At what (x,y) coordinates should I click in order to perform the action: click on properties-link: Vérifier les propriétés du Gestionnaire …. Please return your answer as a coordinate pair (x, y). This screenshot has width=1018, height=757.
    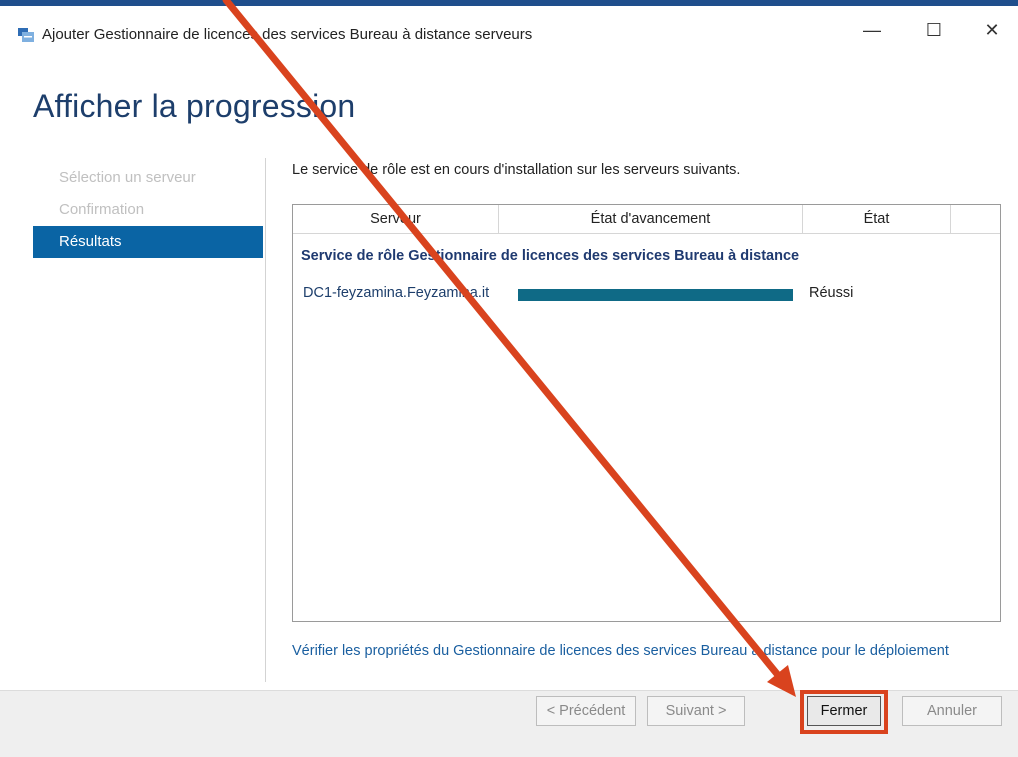
    Looking at the image, I should click on (622, 651).